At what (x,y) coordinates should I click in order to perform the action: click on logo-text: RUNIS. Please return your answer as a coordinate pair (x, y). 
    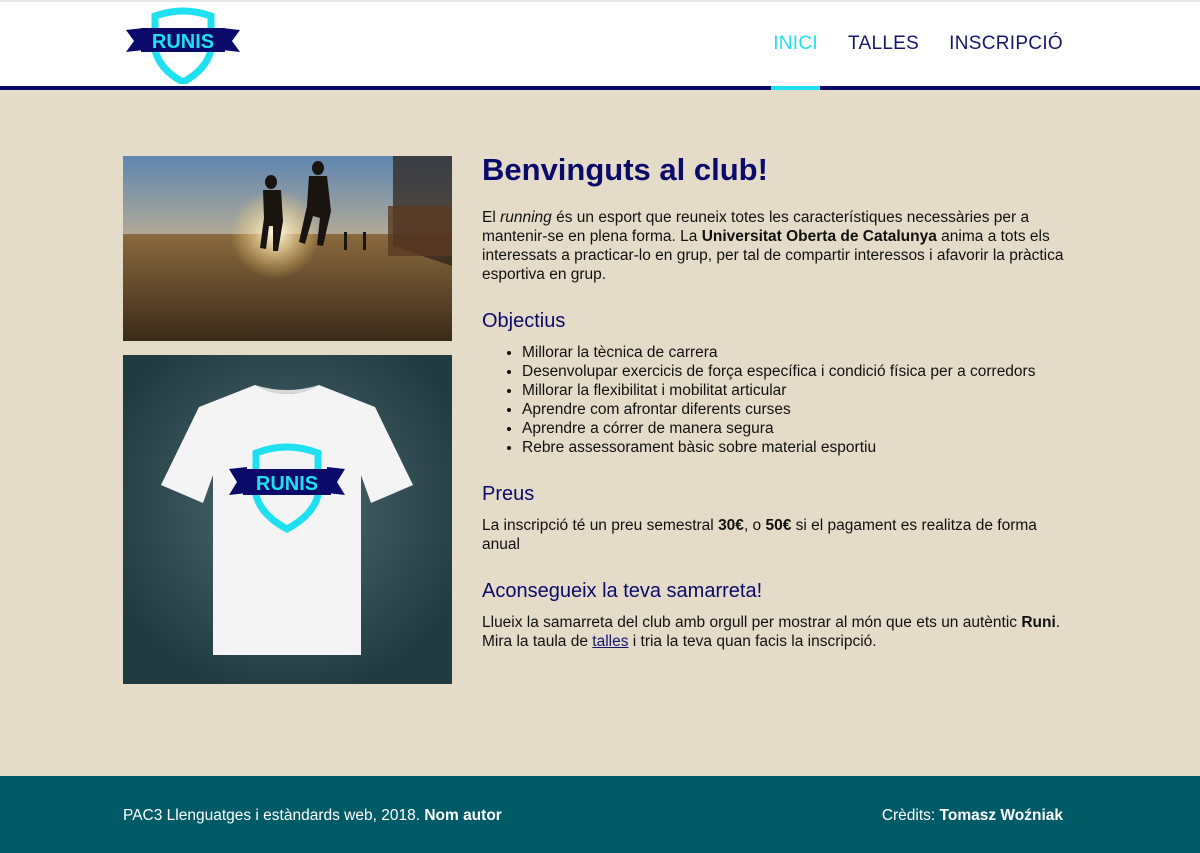
    Looking at the image, I should click on (183, 42).